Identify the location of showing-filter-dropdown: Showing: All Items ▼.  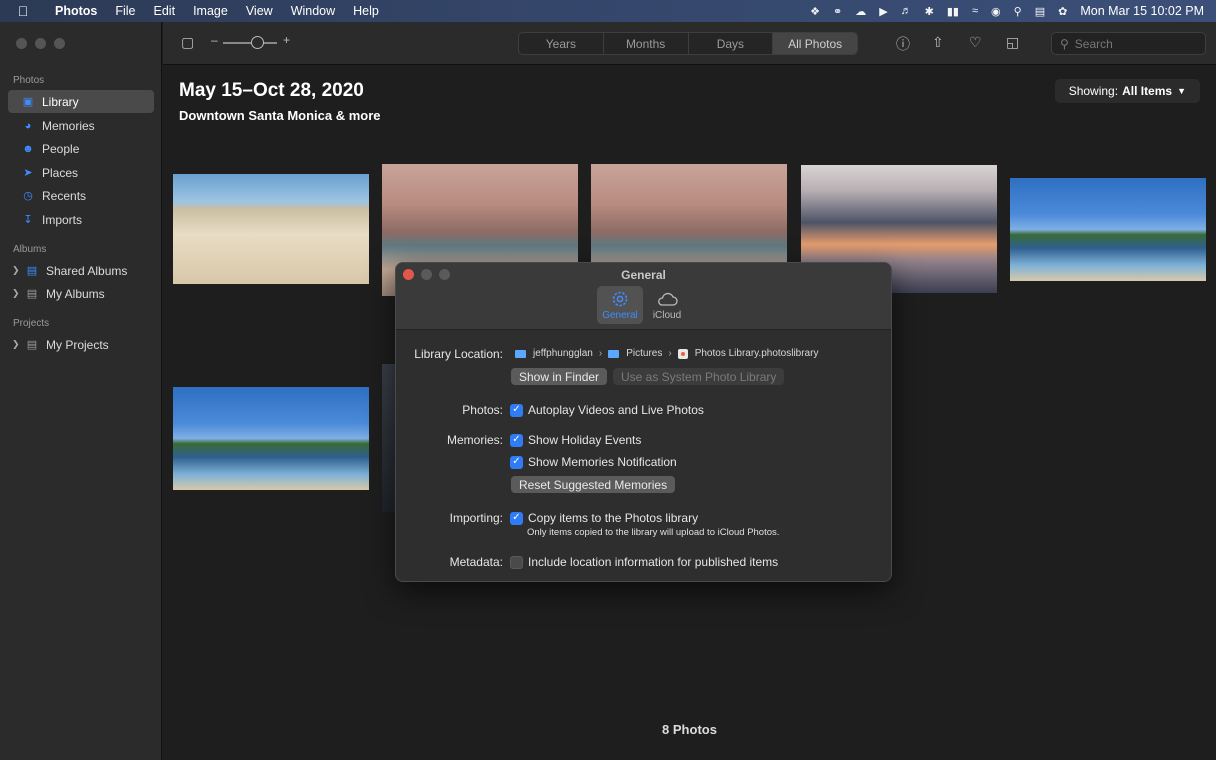
(1127, 91).